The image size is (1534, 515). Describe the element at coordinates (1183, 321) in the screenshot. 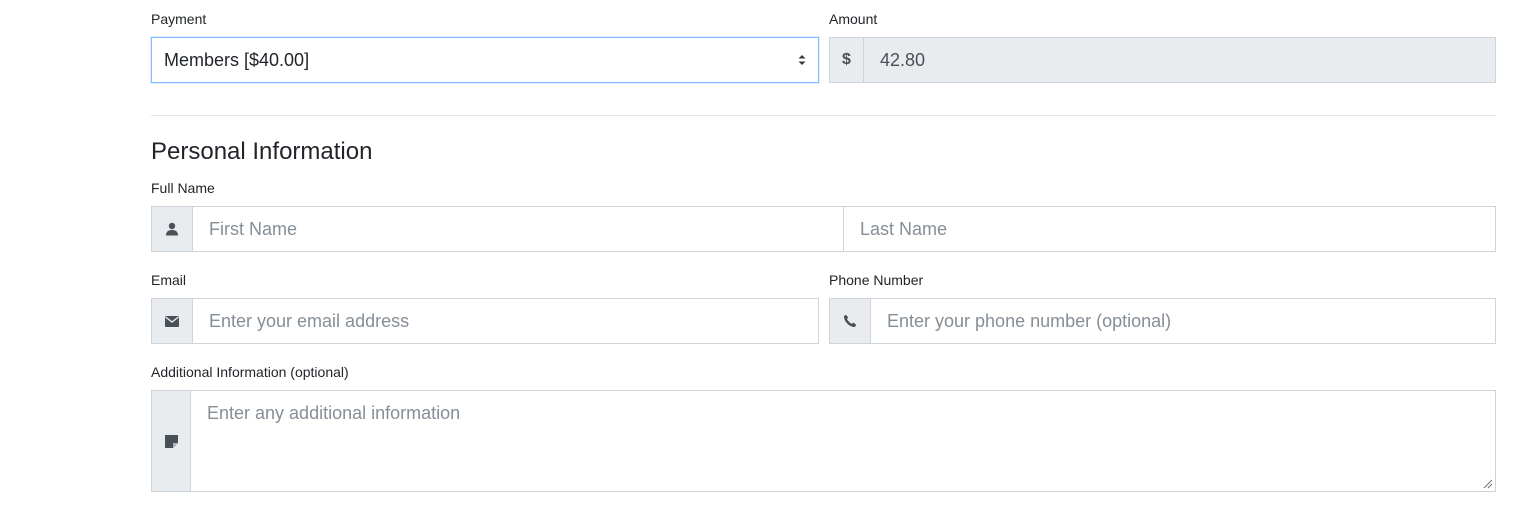

I see `phone-input: Enter your phone number (optional)` at that location.